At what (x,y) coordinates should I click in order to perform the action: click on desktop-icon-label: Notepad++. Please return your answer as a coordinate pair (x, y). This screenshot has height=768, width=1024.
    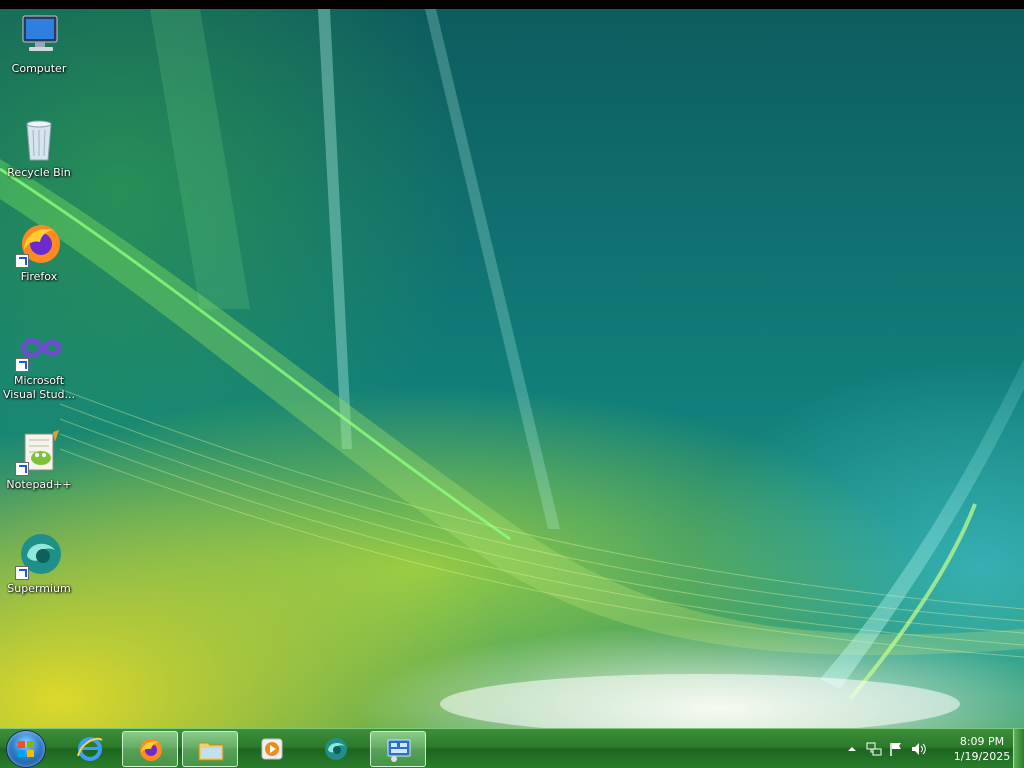
    Looking at the image, I should click on (39, 484).